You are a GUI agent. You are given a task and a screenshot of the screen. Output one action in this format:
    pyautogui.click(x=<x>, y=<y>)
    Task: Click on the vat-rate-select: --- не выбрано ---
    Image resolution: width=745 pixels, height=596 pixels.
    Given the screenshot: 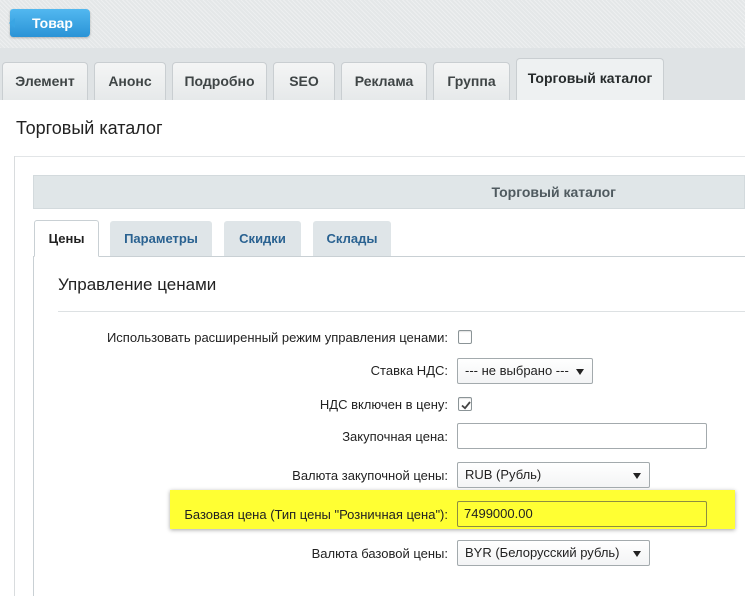 What is the action you would take?
    pyautogui.click(x=525, y=371)
    